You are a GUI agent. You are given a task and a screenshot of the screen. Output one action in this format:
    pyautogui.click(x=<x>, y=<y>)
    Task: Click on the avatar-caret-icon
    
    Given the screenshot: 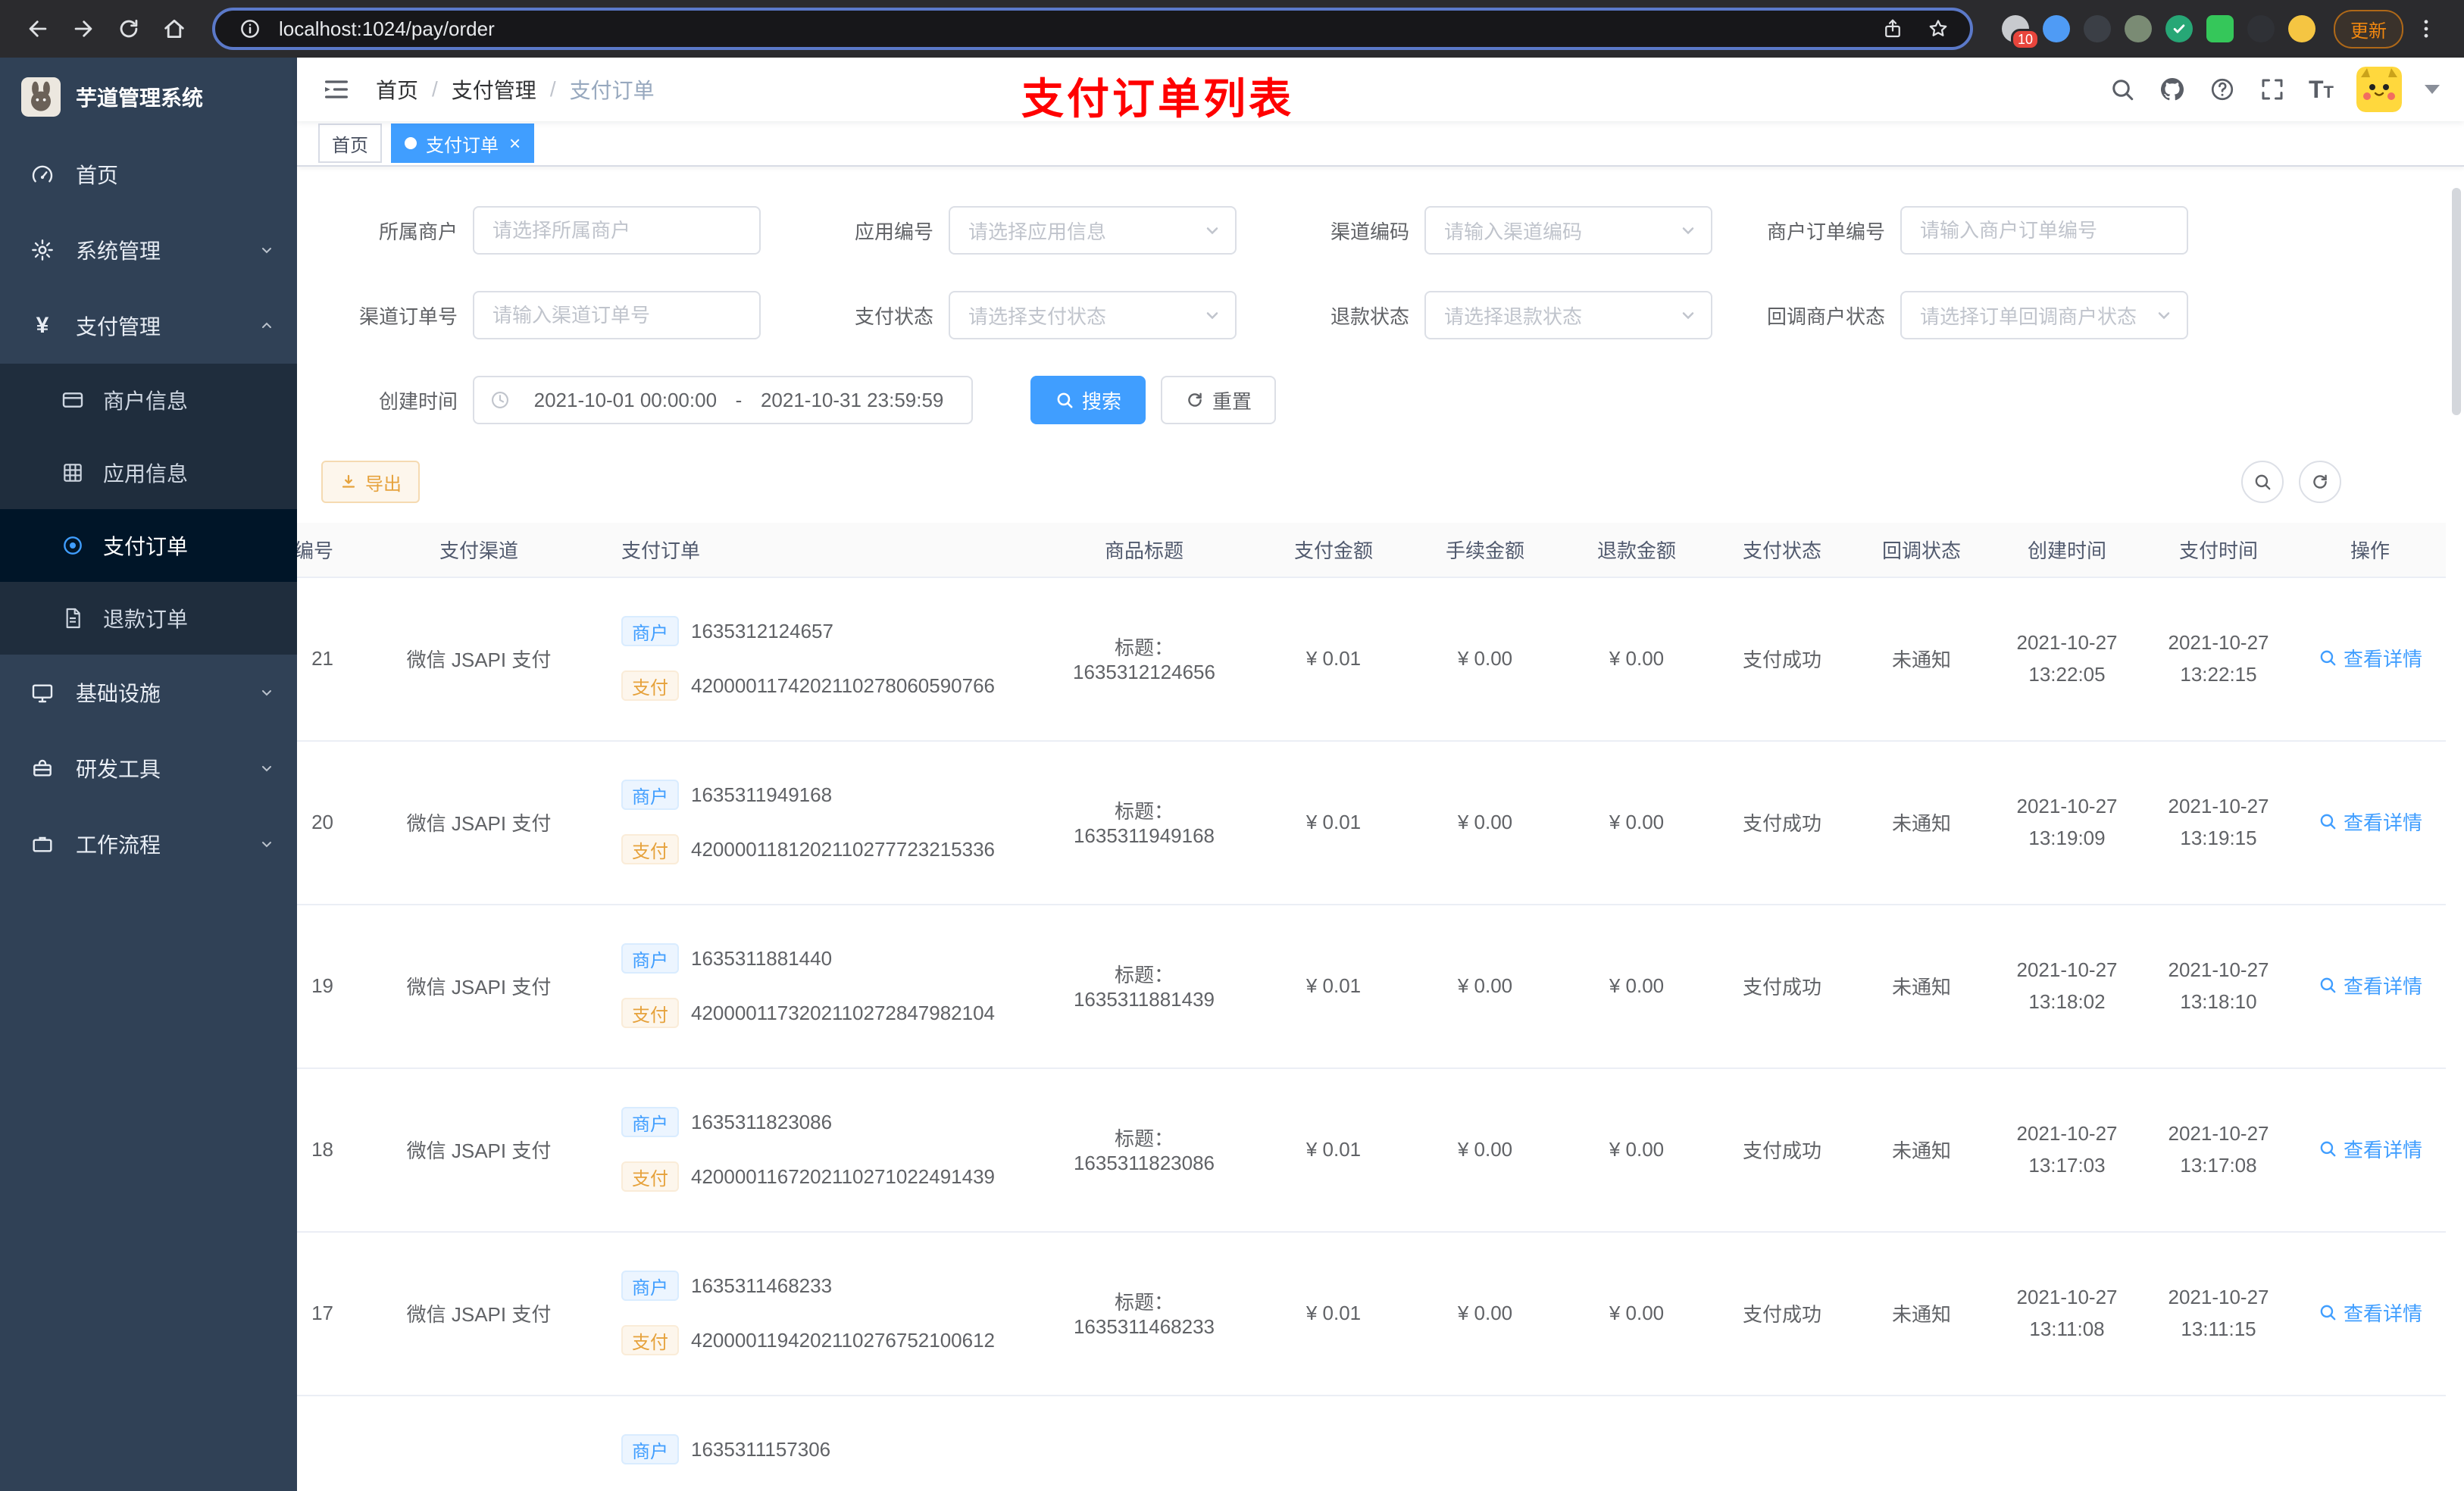 What is the action you would take?
    pyautogui.click(x=2432, y=89)
    